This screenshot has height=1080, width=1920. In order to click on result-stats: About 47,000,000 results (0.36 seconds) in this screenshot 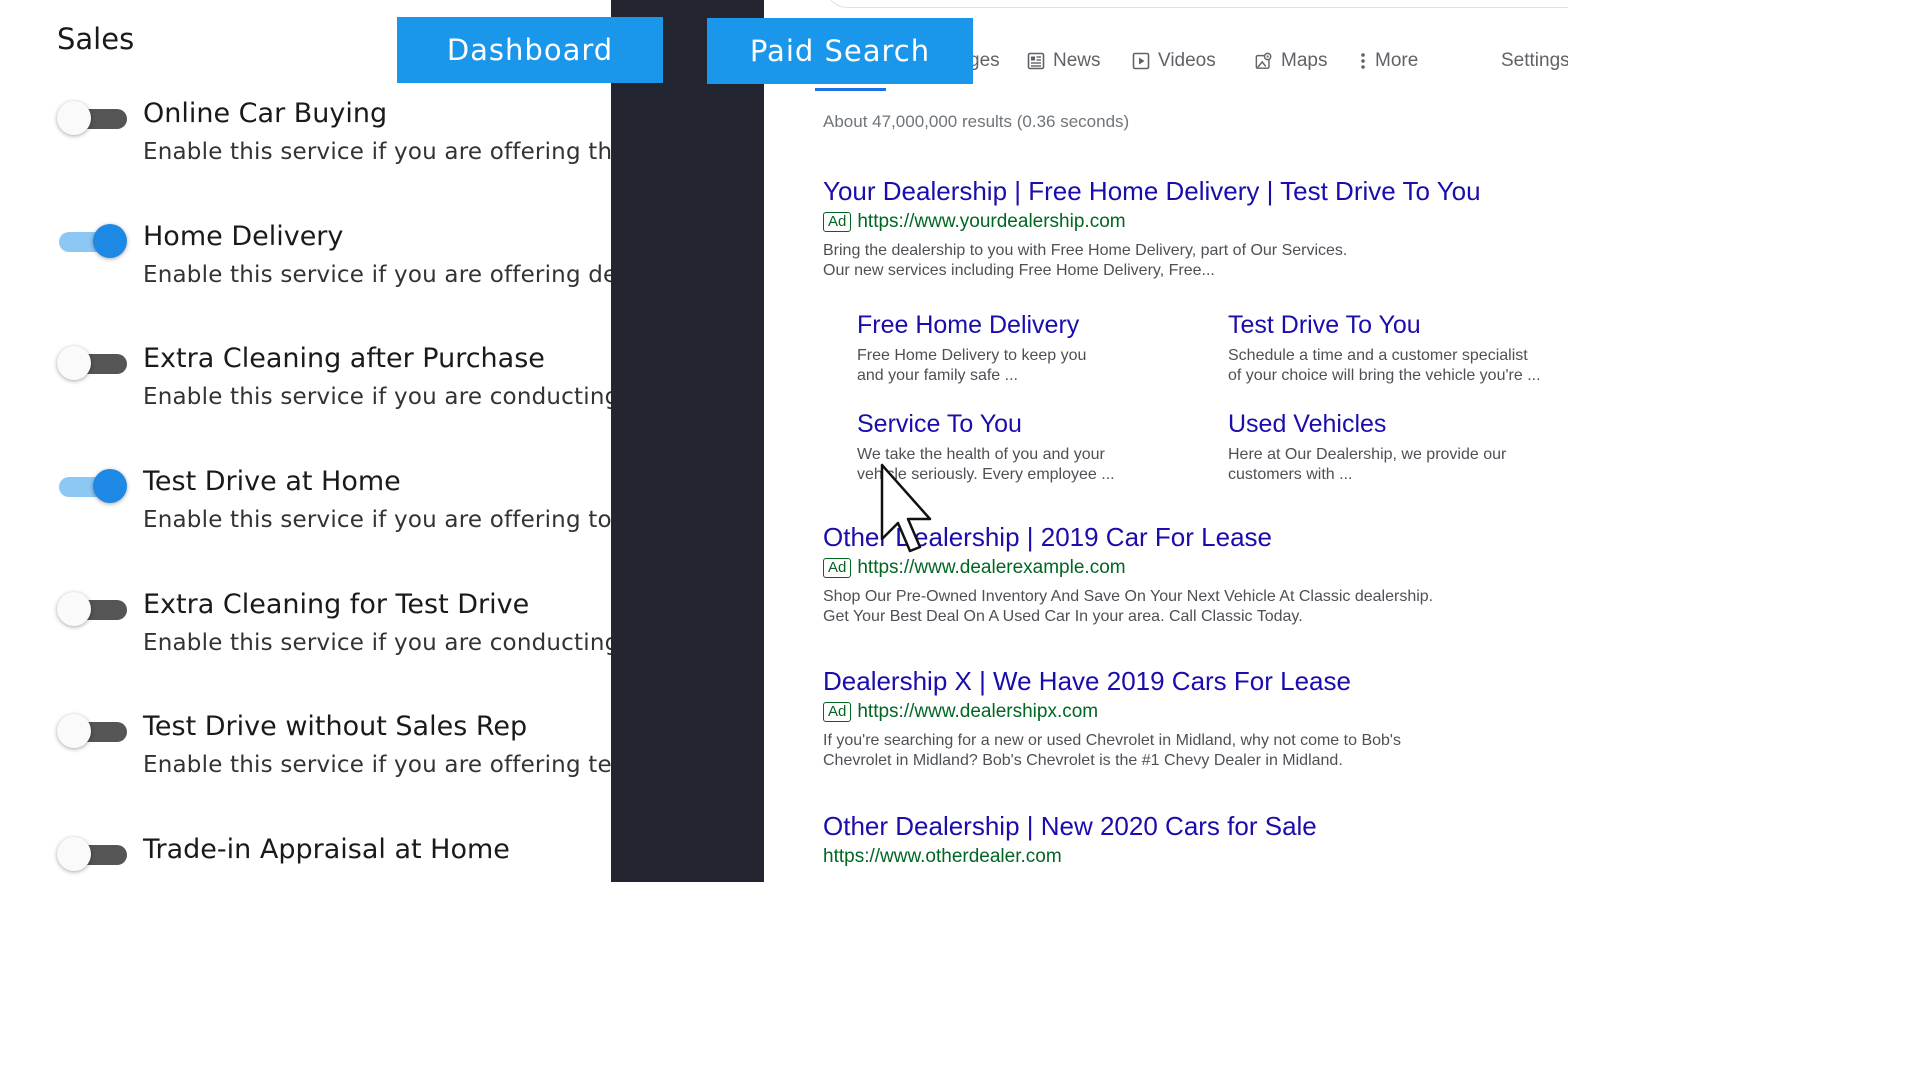, I will do `click(976, 121)`.